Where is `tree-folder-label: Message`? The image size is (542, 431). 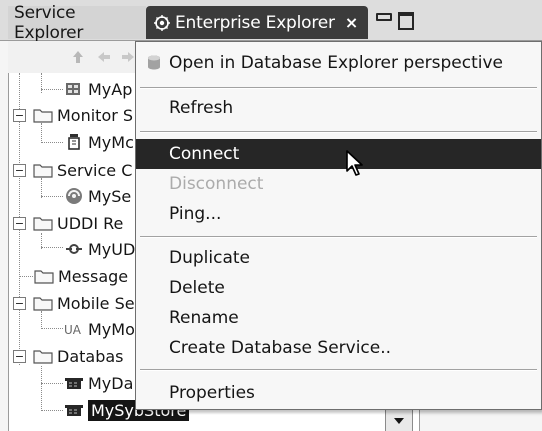
tree-folder-label: Message is located at coordinates (93, 276).